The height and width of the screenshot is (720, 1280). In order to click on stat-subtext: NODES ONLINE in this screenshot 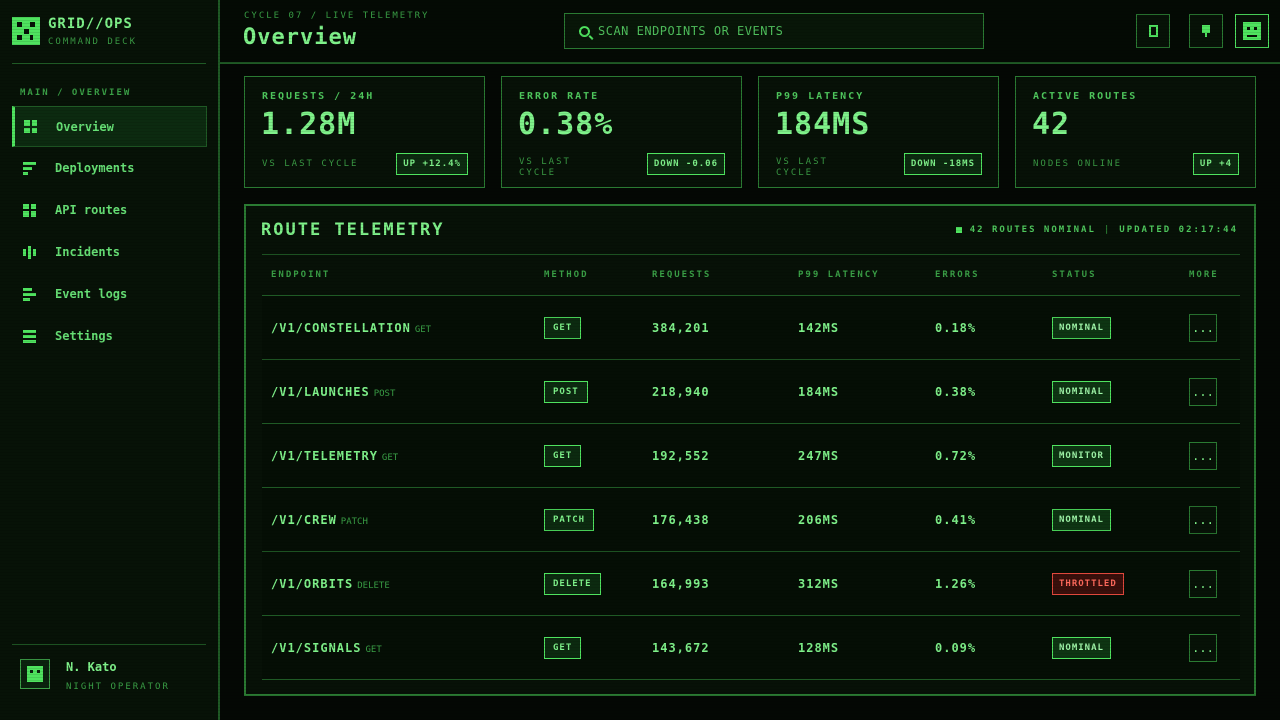, I will do `click(1078, 164)`.